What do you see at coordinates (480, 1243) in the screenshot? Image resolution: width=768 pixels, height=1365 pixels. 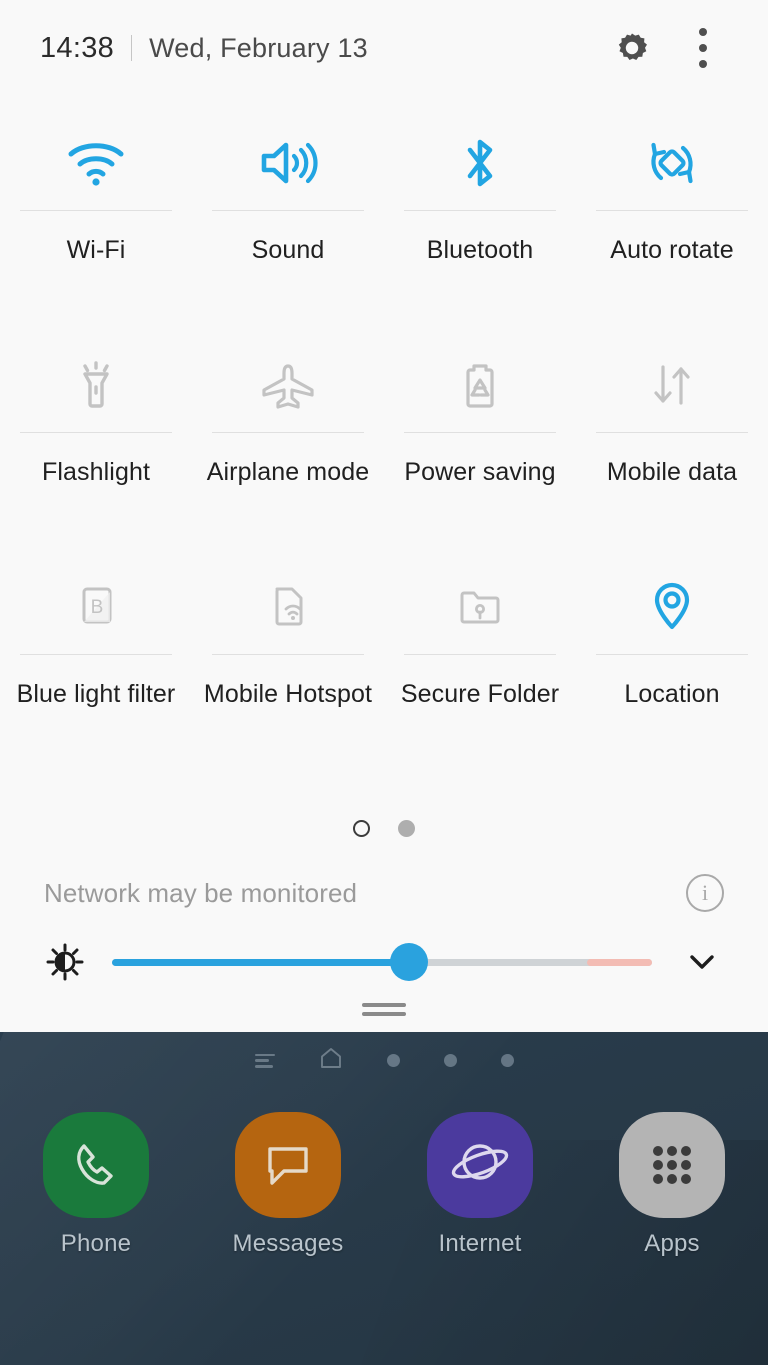 I see `dock-label: Internet` at bounding box center [480, 1243].